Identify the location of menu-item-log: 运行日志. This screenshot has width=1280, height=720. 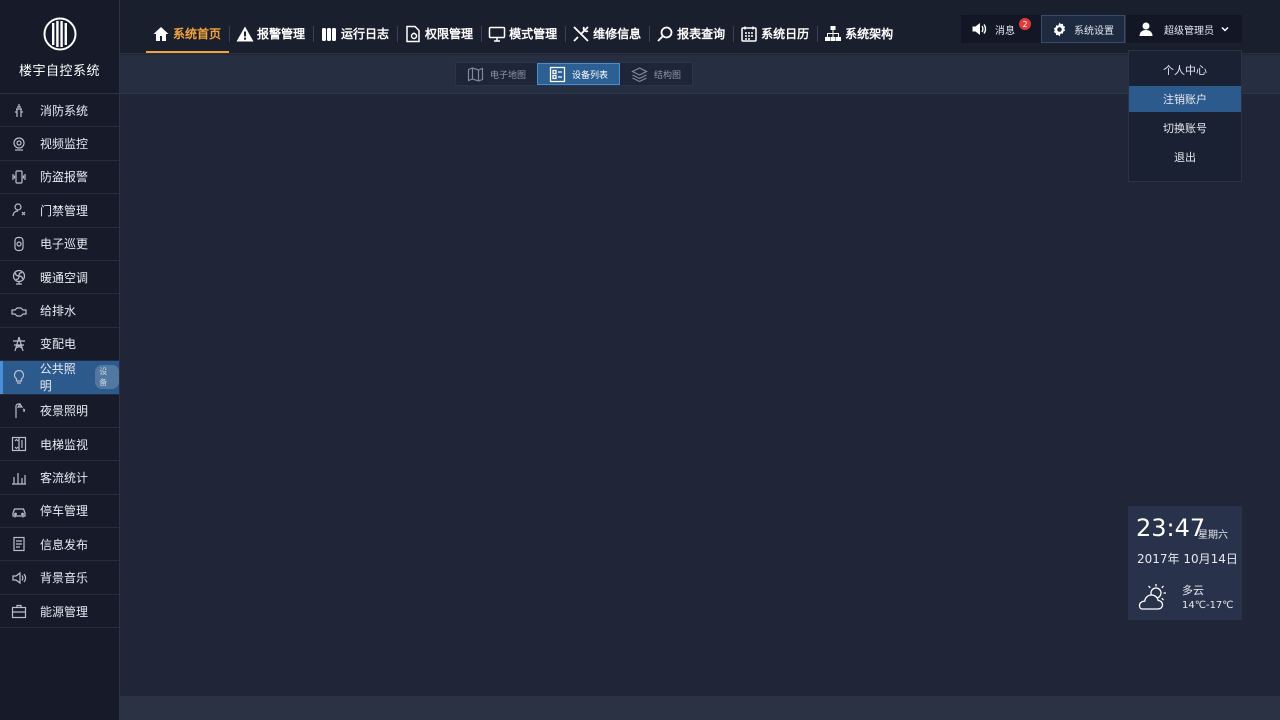
(355, 33).